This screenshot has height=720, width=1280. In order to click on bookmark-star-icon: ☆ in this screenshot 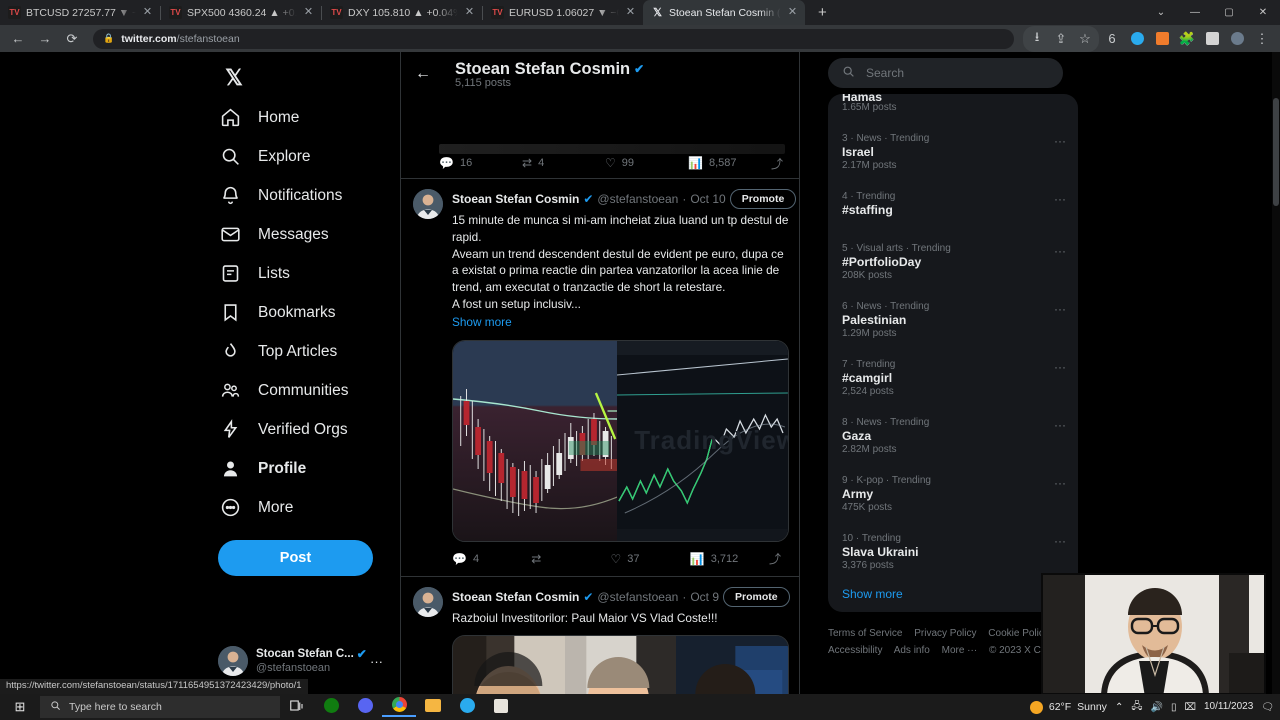, I will do `click(1085, 39)`.